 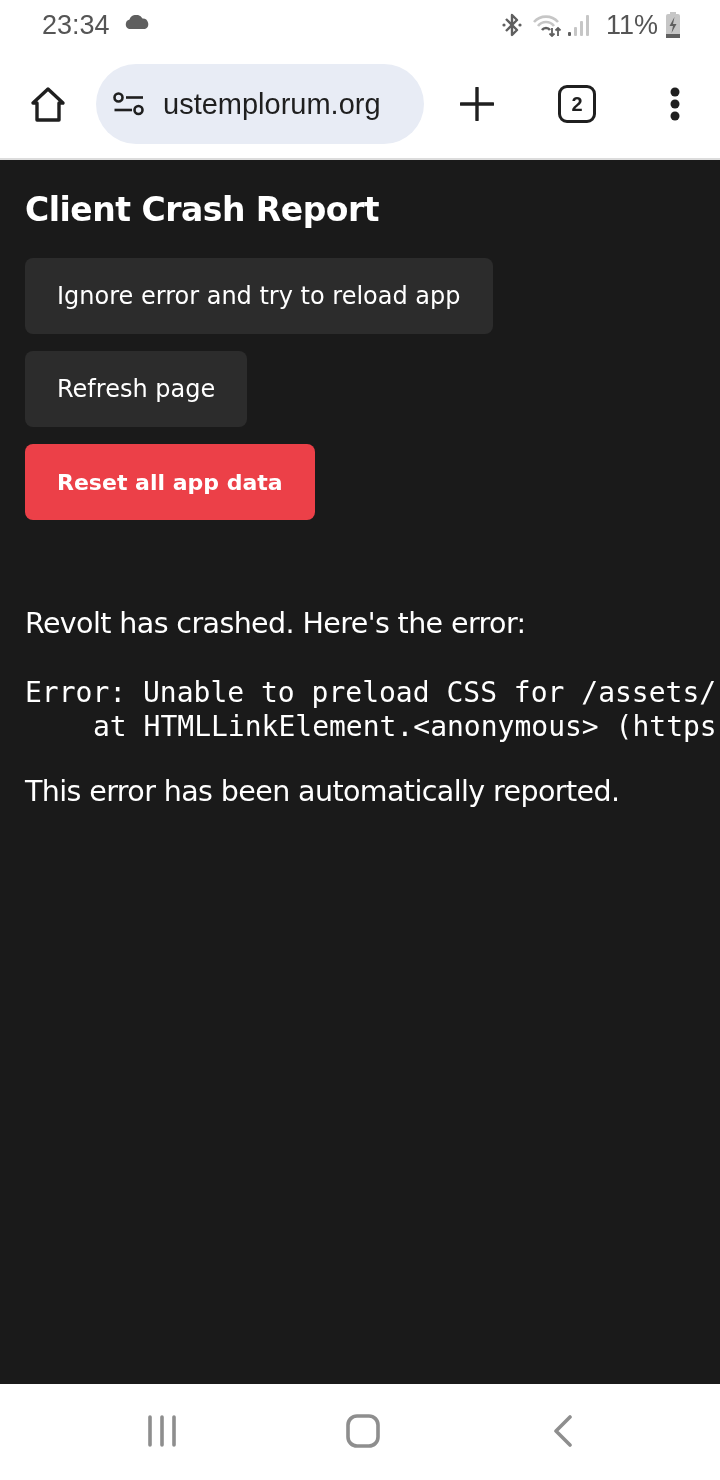 What do you see at coordinates (577, 104) in the screenshot?
I see `tab-switcher-button: 2` at bounding box center [577, 104].